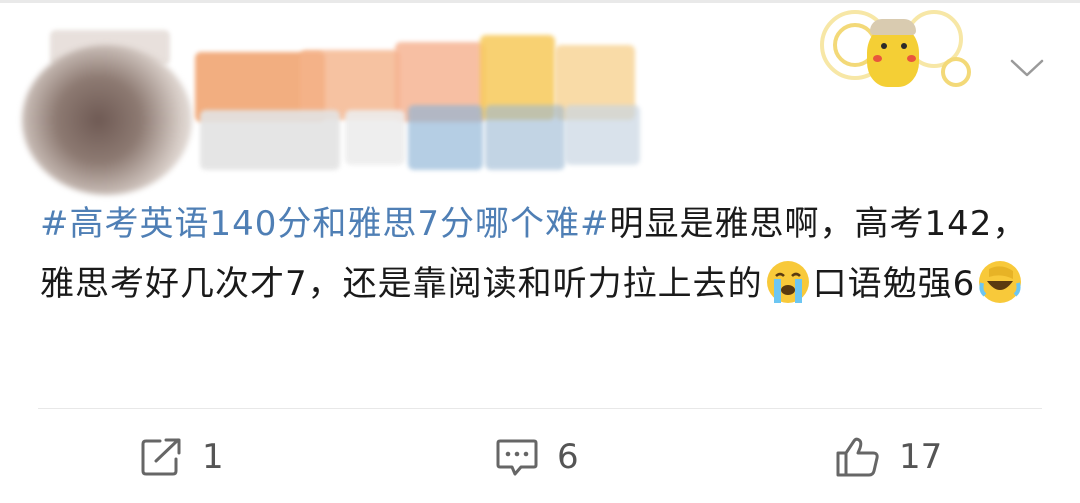 This screenshot has width=1080, height=503. I want to click on card-decoration-pikachu, so click(900, 52).